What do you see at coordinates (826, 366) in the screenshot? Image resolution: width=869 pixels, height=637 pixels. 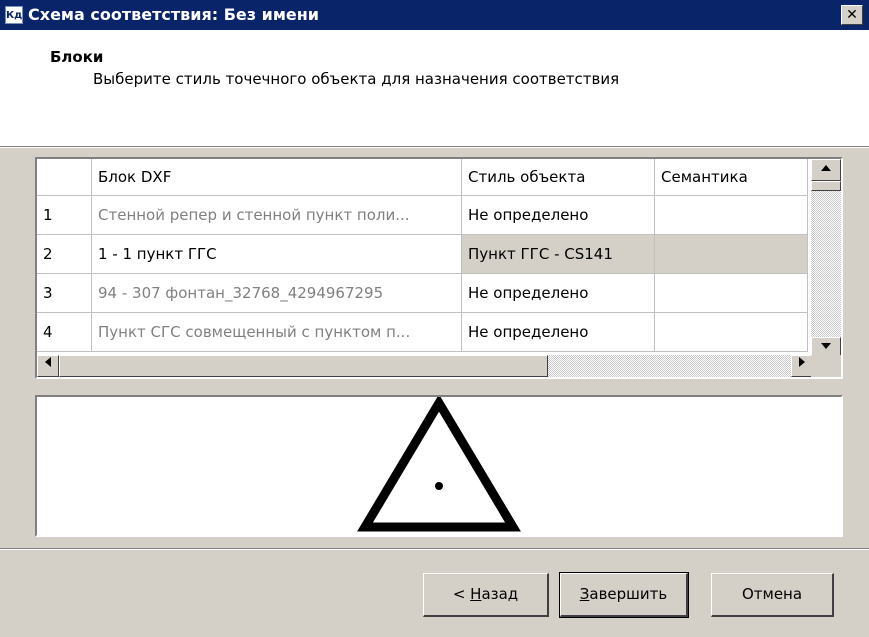 I see `scrollbar-corner` at bounding box center [826, 366].